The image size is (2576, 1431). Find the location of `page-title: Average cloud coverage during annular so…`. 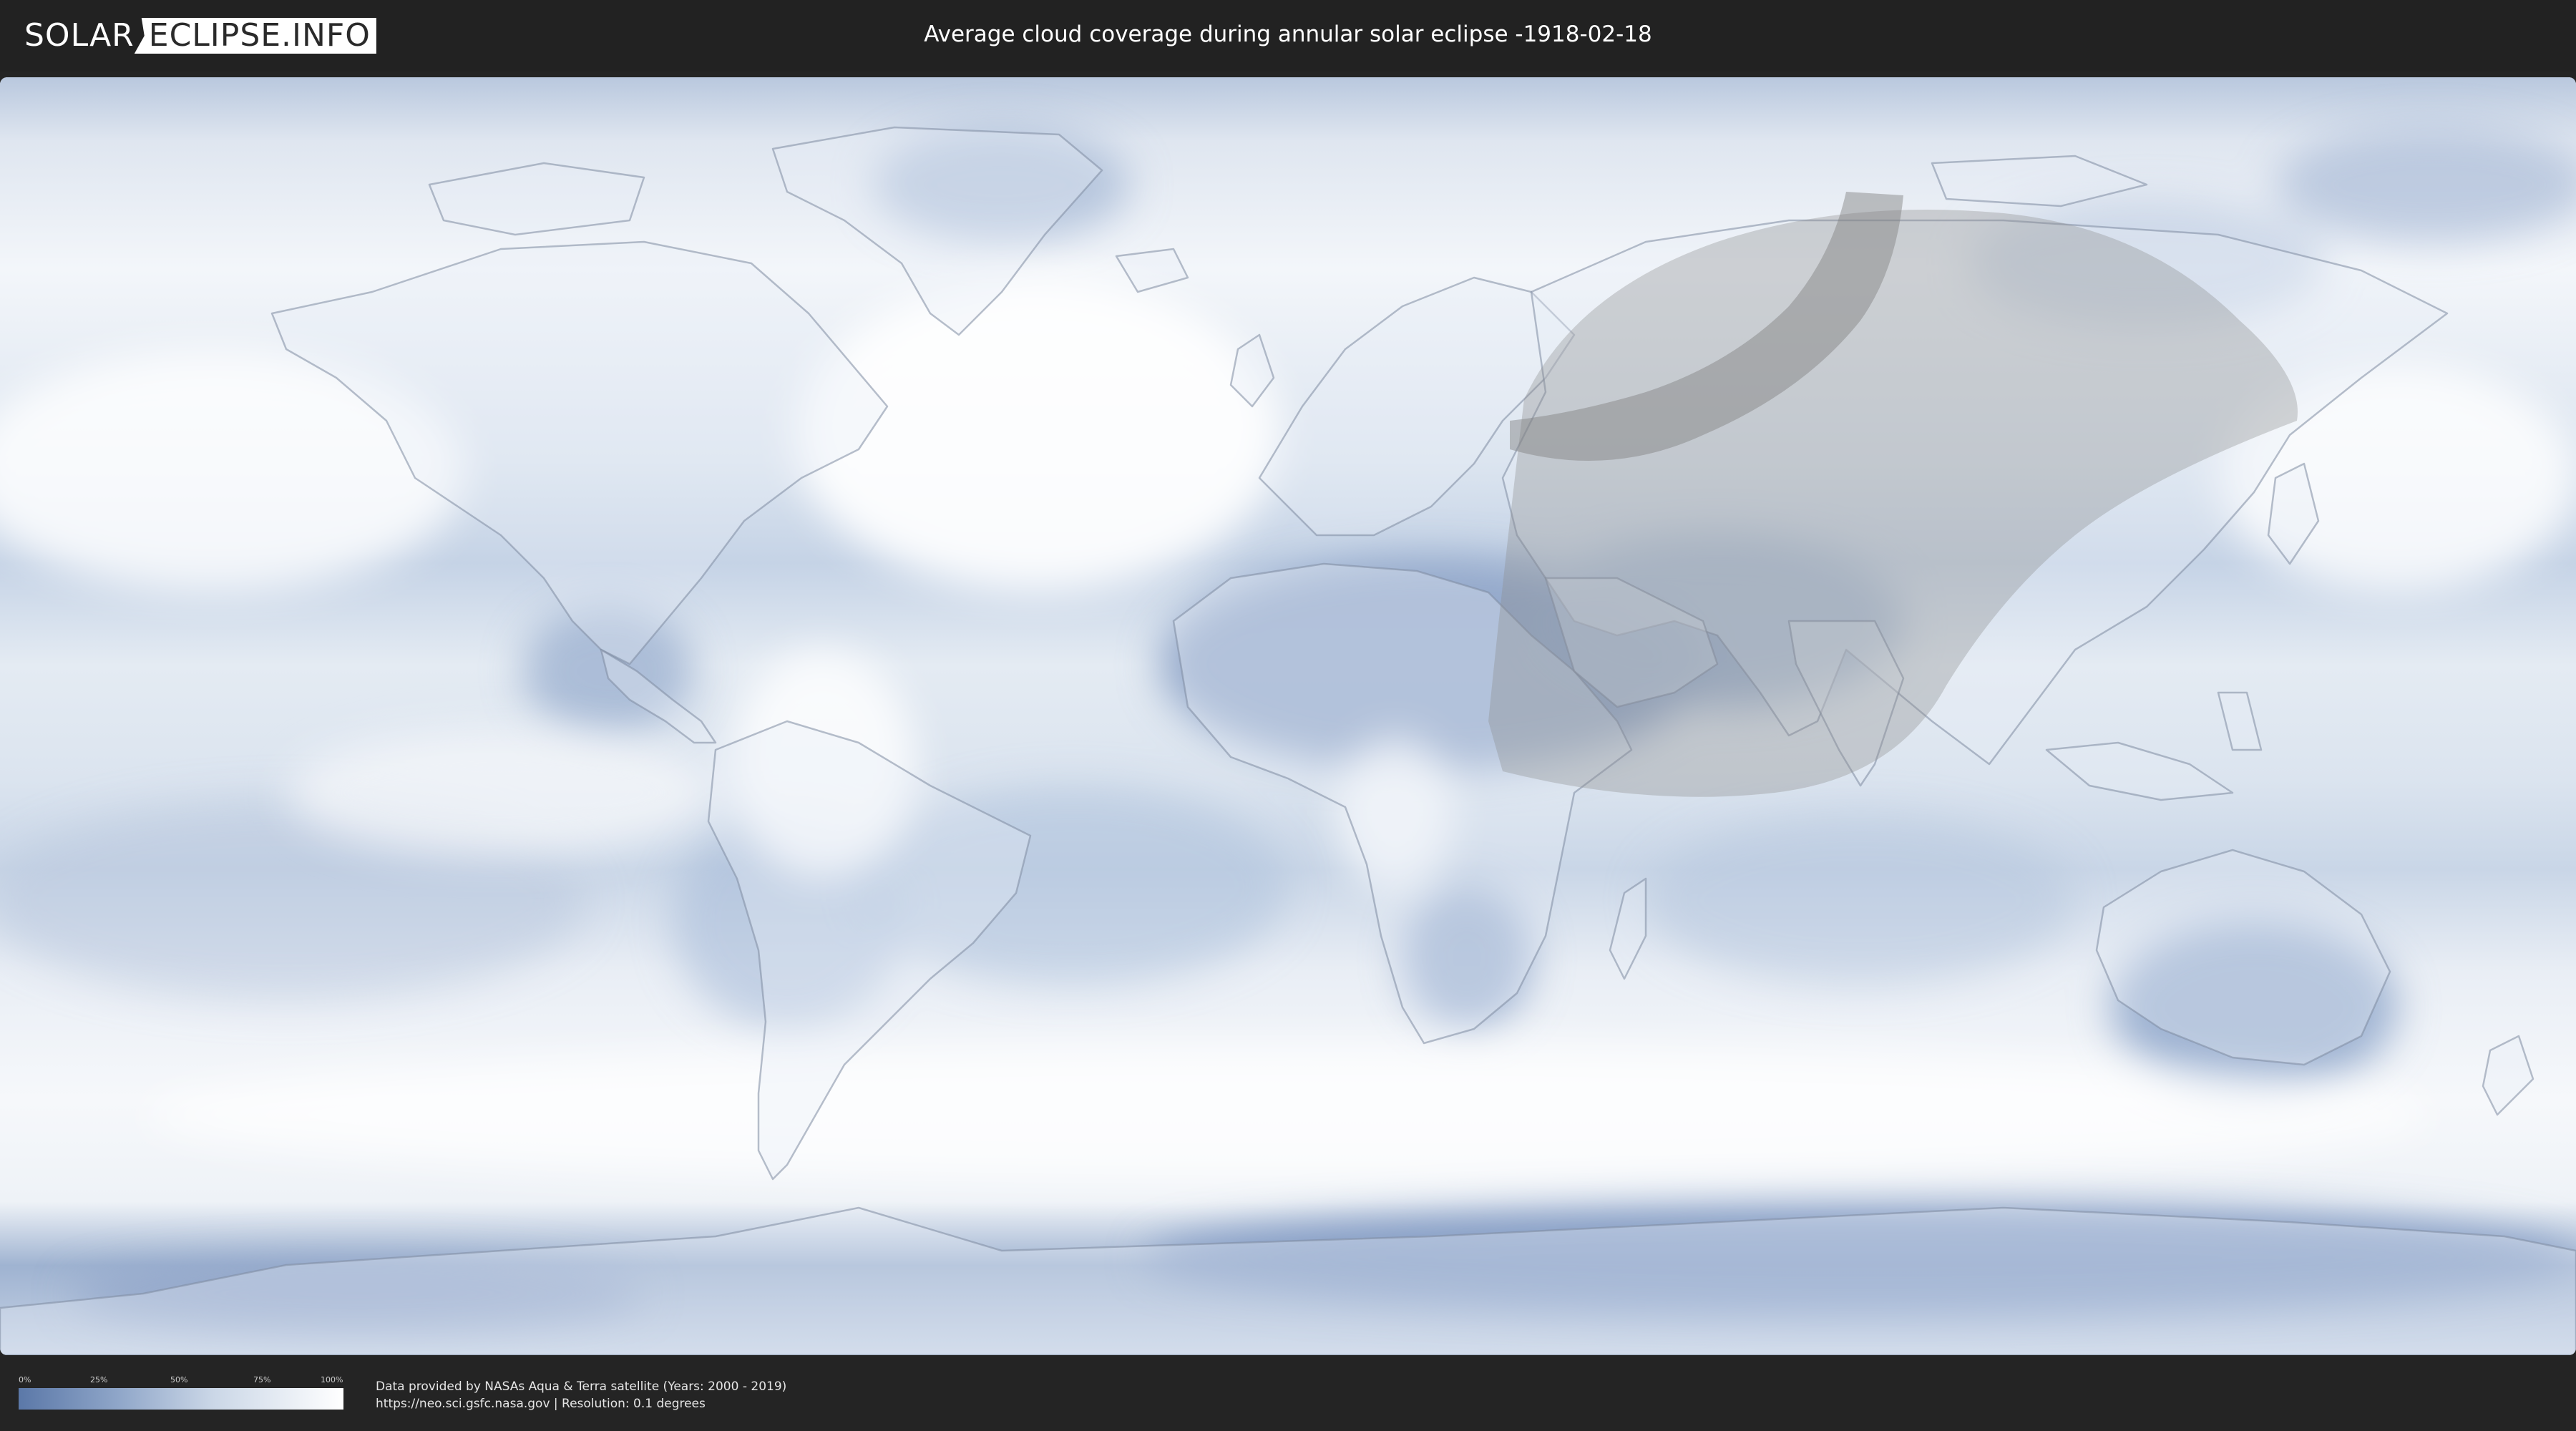

page-title: Average cloud coverage during annular so… is located at coordinates (1288, 34).